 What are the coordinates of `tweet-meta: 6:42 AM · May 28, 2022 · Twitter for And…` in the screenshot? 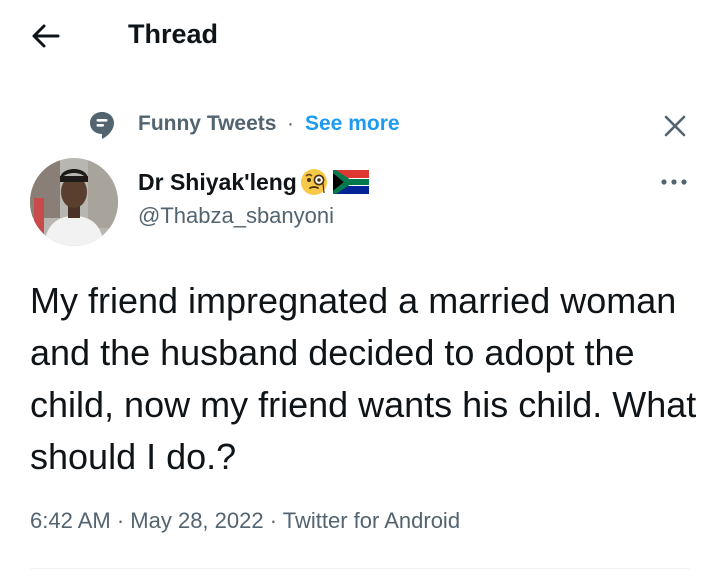 It's located at (245, 521).